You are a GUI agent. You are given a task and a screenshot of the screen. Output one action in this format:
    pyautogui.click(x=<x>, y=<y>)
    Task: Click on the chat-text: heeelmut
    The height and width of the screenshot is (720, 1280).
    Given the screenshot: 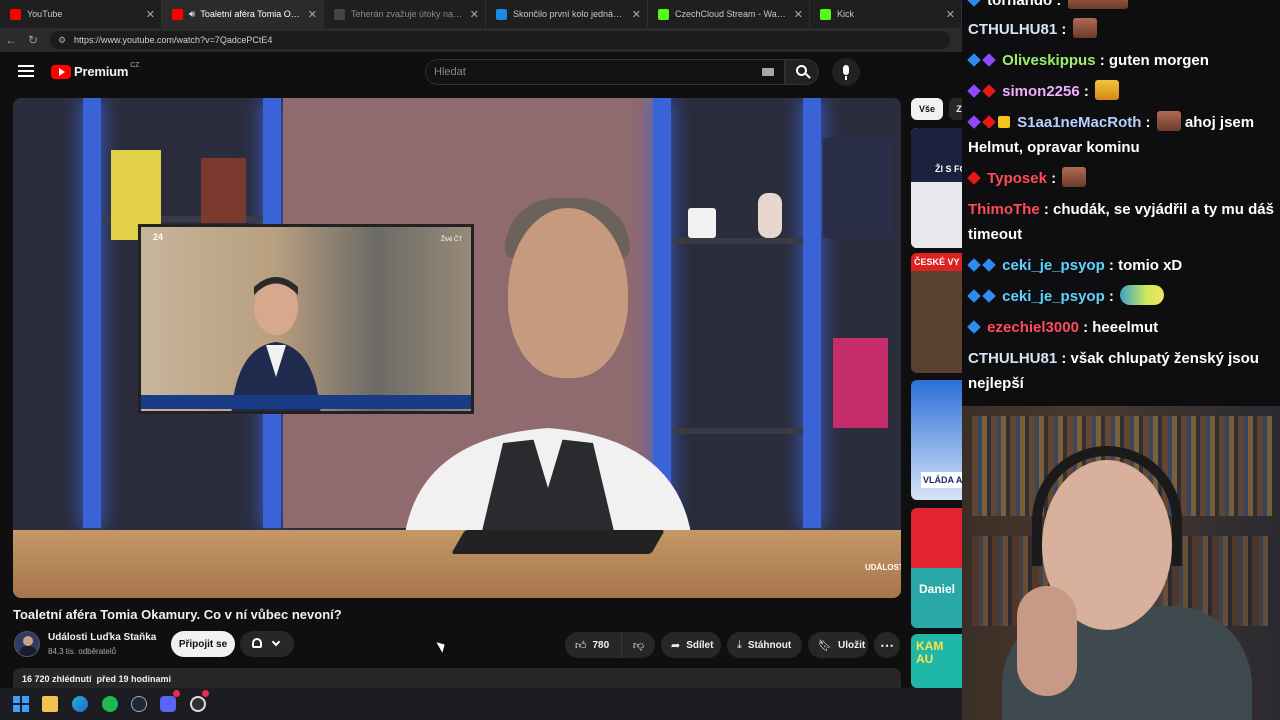 What is the action you would take?
    pyautogui.click(x=1125, y=327)
    